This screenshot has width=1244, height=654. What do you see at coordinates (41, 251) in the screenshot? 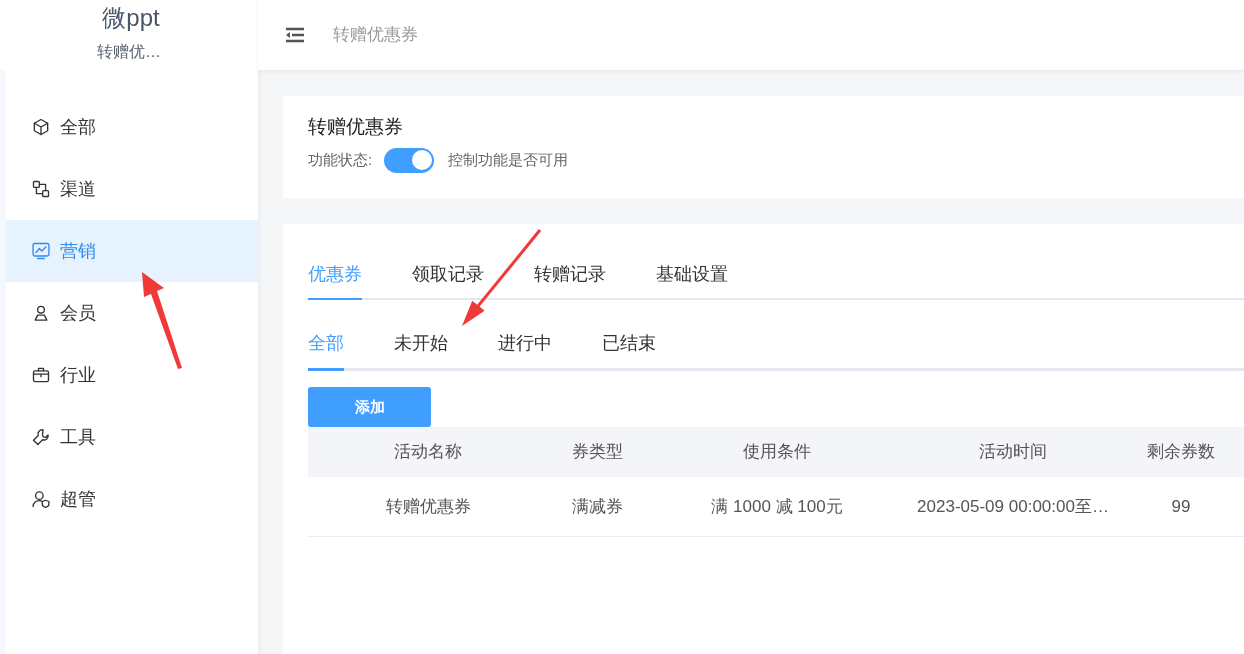
I see `chart-icon` at bounding box center [41, 251].